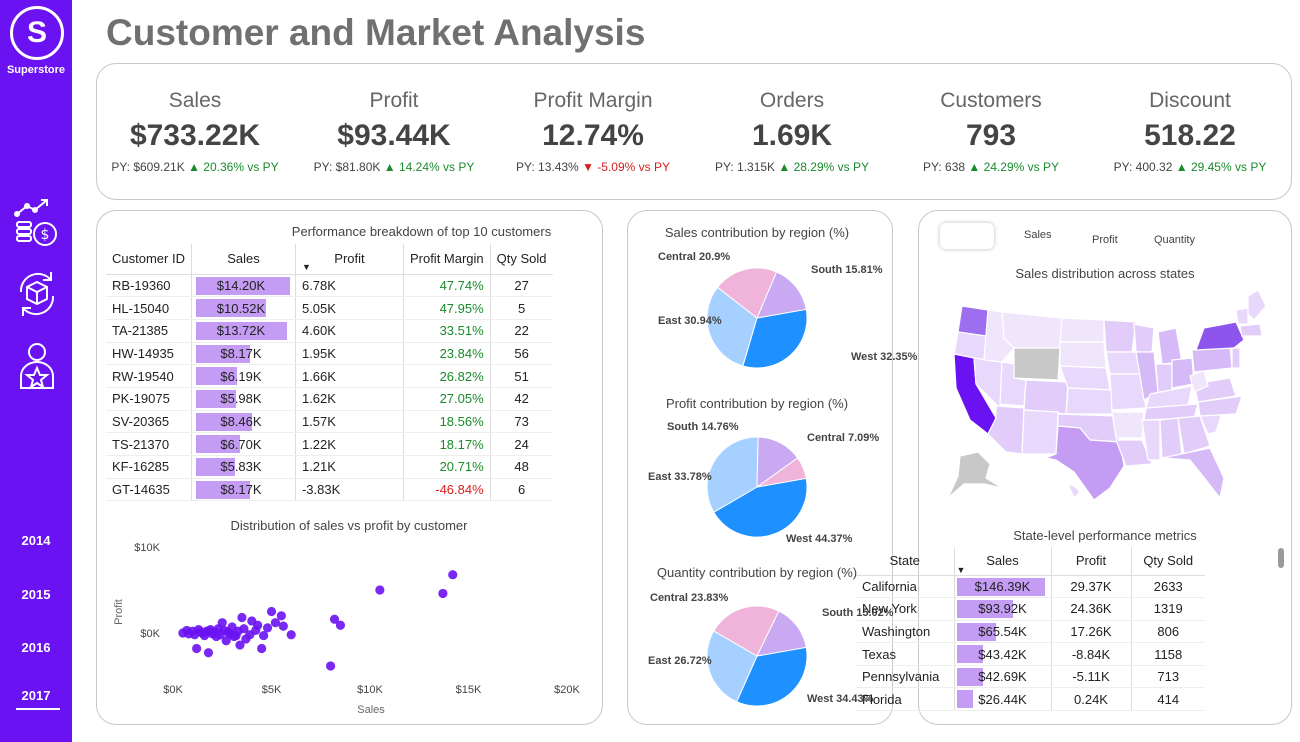 The image size is (1300, 742). I want to click on map-state-hawaii, so click(1073, 491).